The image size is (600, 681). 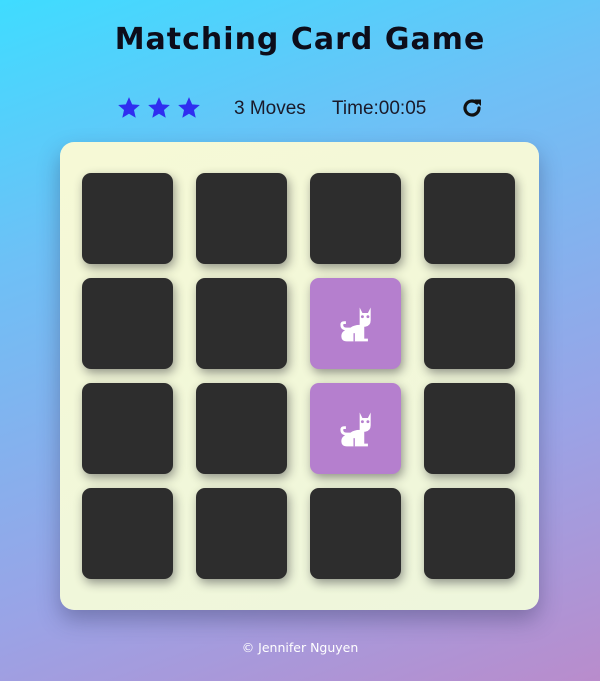 I want to click on footer-credit: © Jennifer Nguyen, so click(x=300, y=647).